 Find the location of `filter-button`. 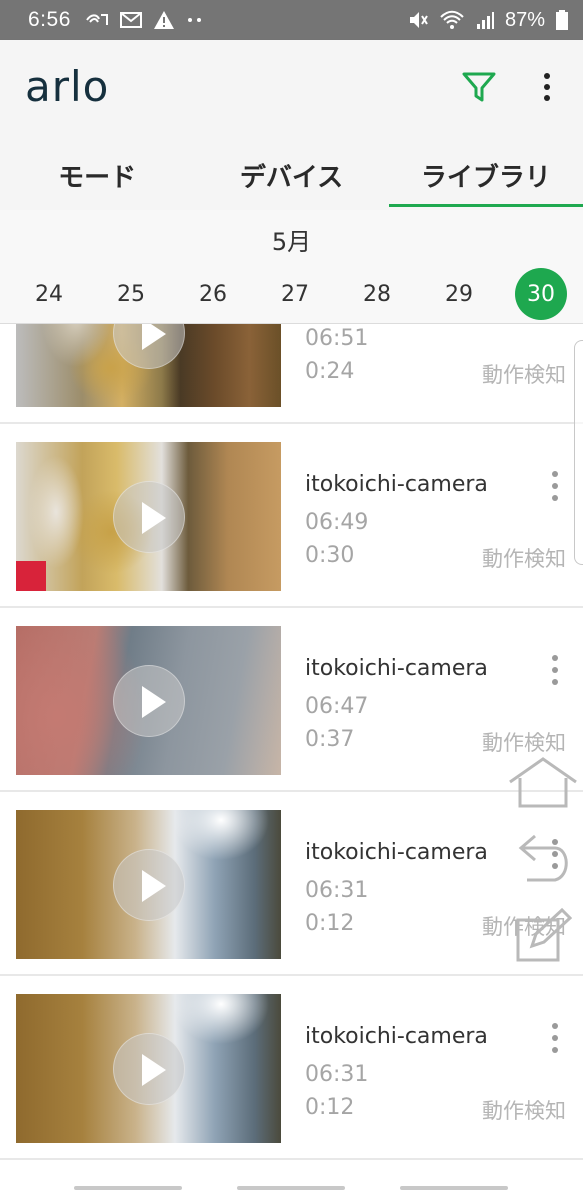

filter-button is located at coordinates (479, 87).